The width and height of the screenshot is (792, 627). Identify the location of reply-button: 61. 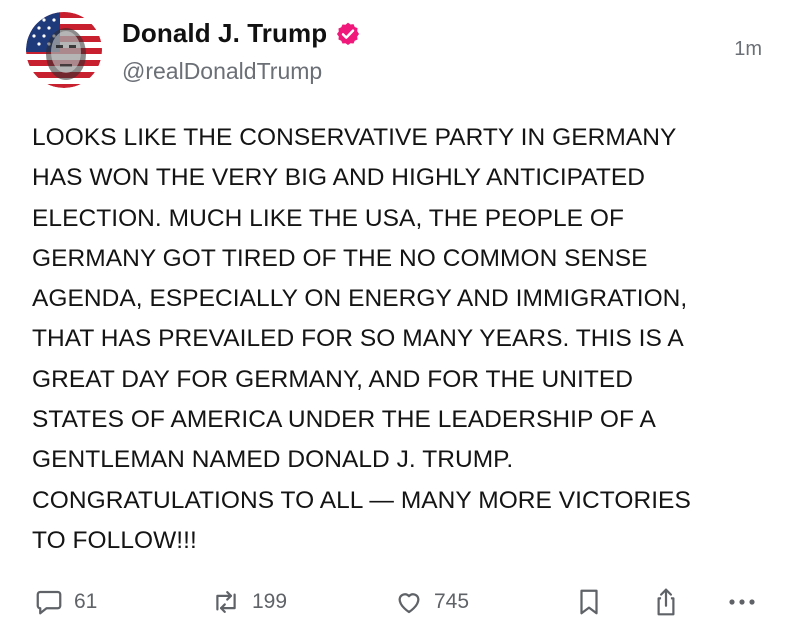
(65, 602).